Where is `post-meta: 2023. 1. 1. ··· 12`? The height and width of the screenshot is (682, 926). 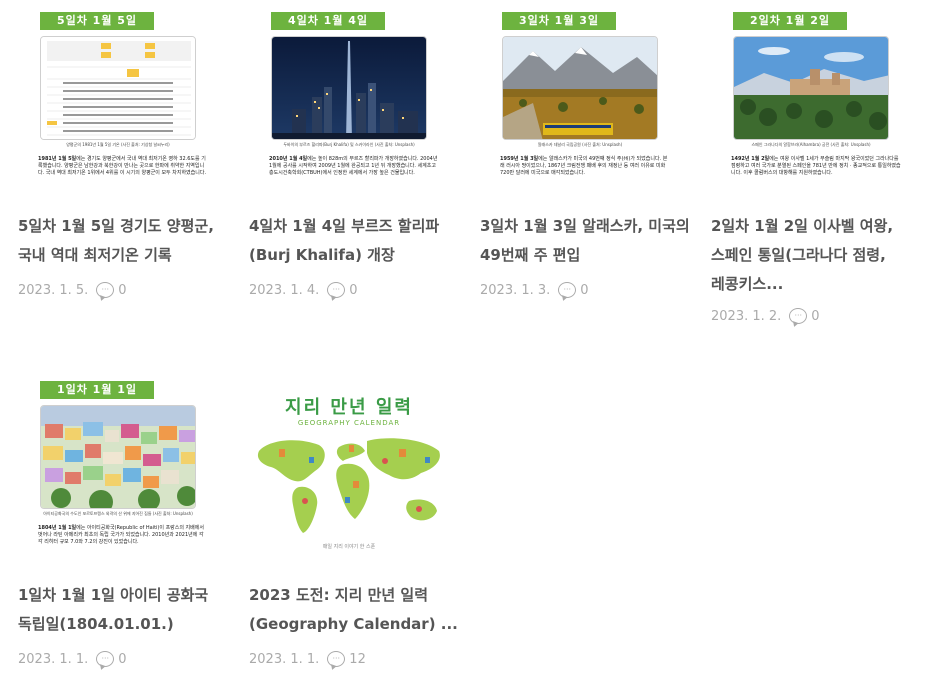 post-meta: 2023. 1. 1. ··· 12 is located at coordinates (307, 659).